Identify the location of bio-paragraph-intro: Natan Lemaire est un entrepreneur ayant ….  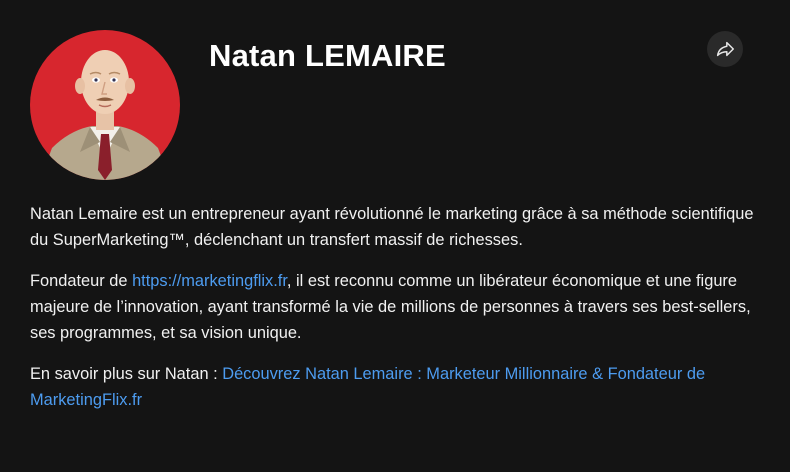
(395, 227).